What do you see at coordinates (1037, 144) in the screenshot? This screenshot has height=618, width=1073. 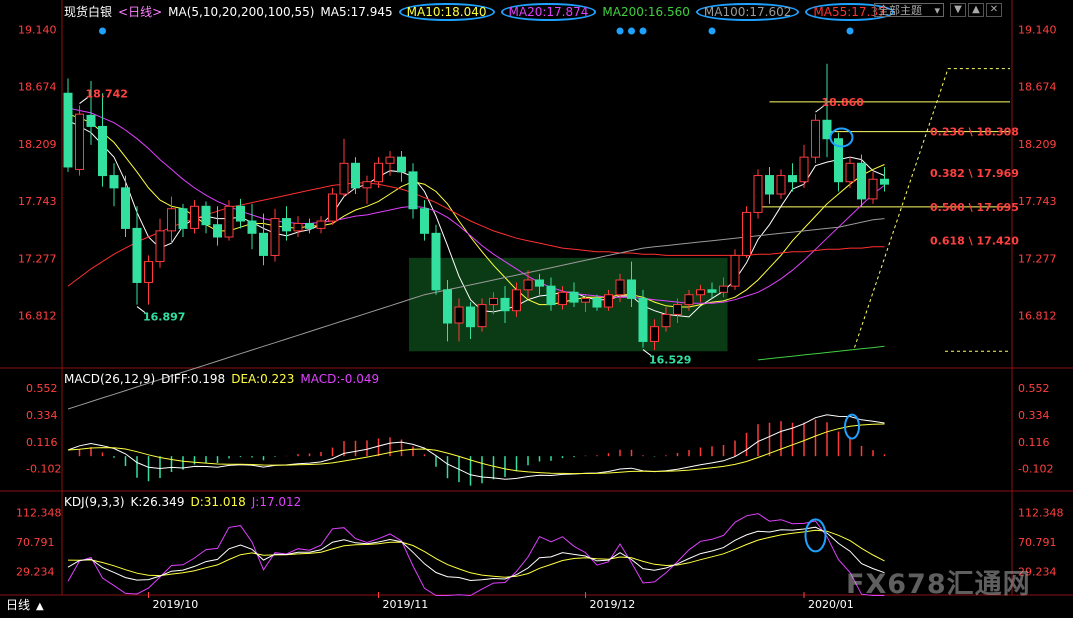 I see `y-tick-label-right: 18.209` at bounding box center [1037, 144].